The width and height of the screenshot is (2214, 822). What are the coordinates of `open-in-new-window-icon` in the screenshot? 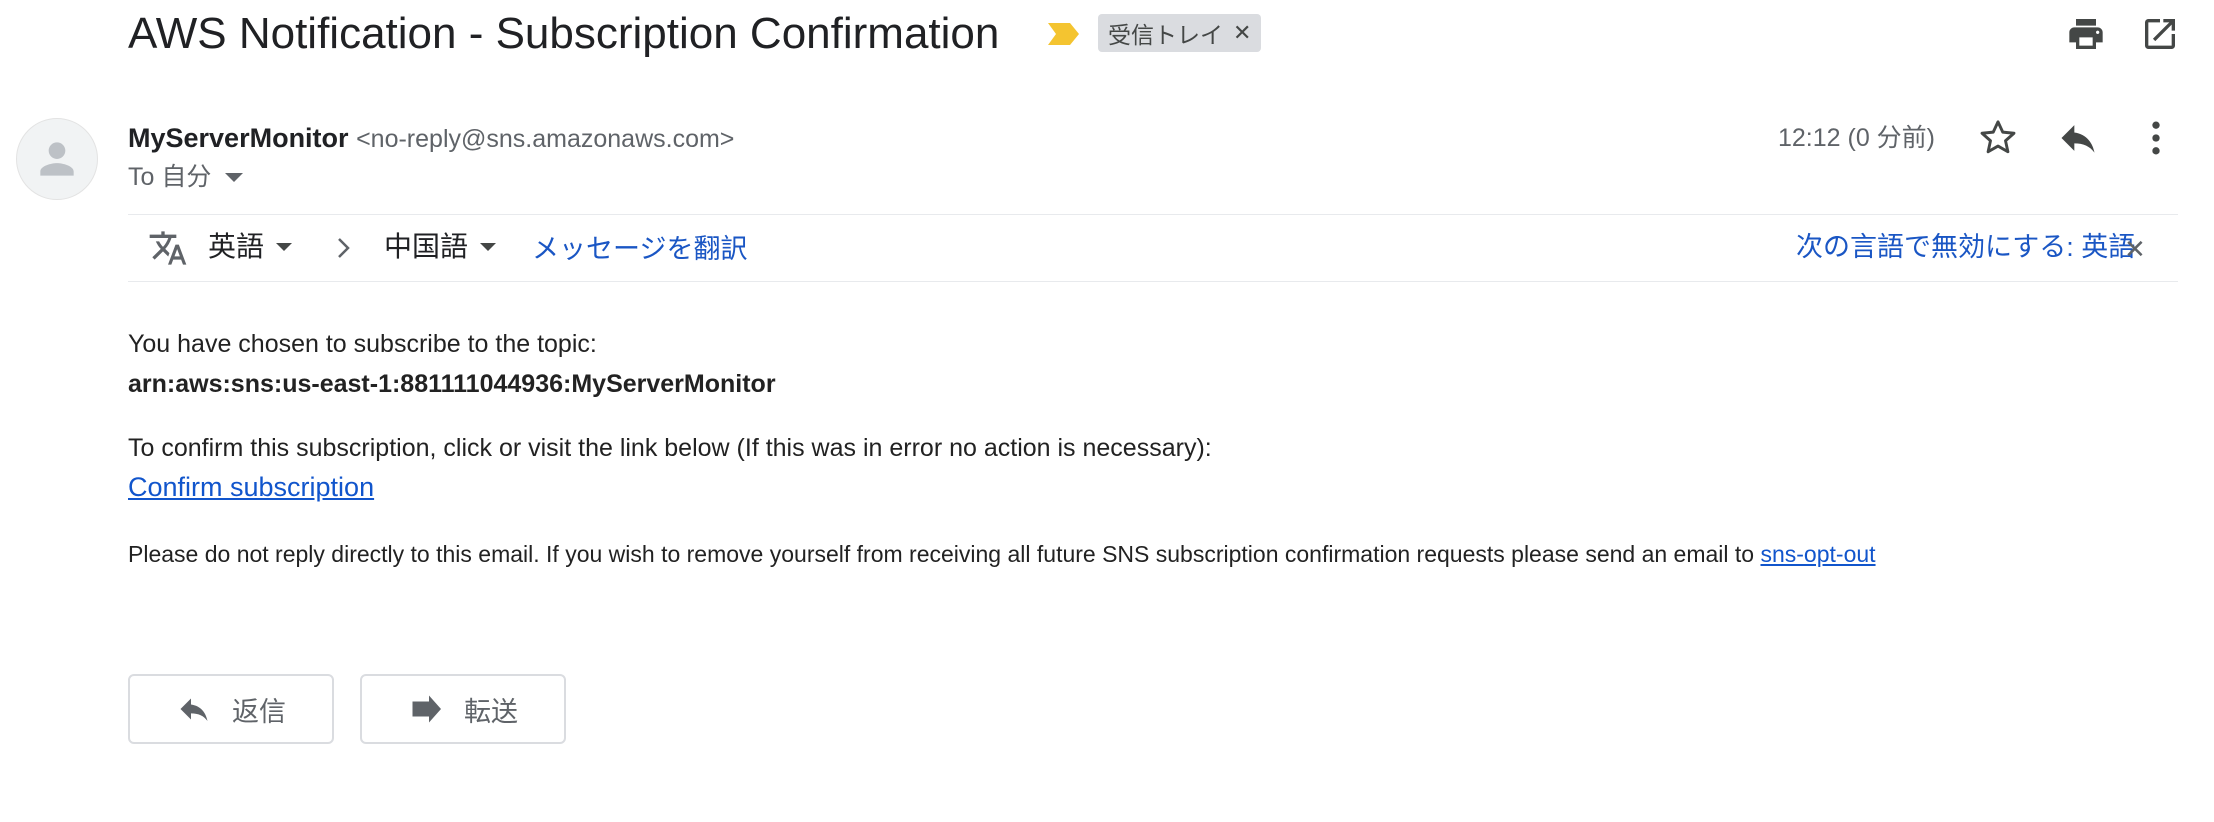 It's located at (2160, 34).